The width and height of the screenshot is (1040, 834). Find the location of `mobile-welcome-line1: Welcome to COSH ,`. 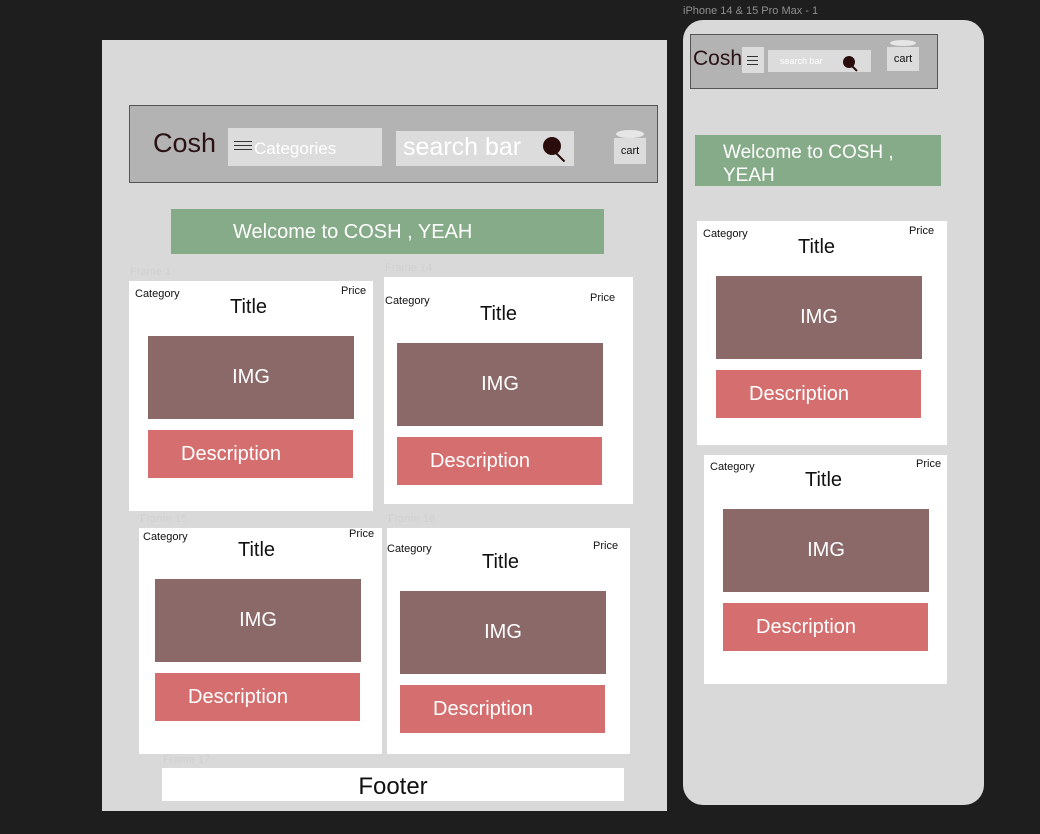

mobile-welcome-line1: Welcome to COSH , is located at coordinates (808, 152).